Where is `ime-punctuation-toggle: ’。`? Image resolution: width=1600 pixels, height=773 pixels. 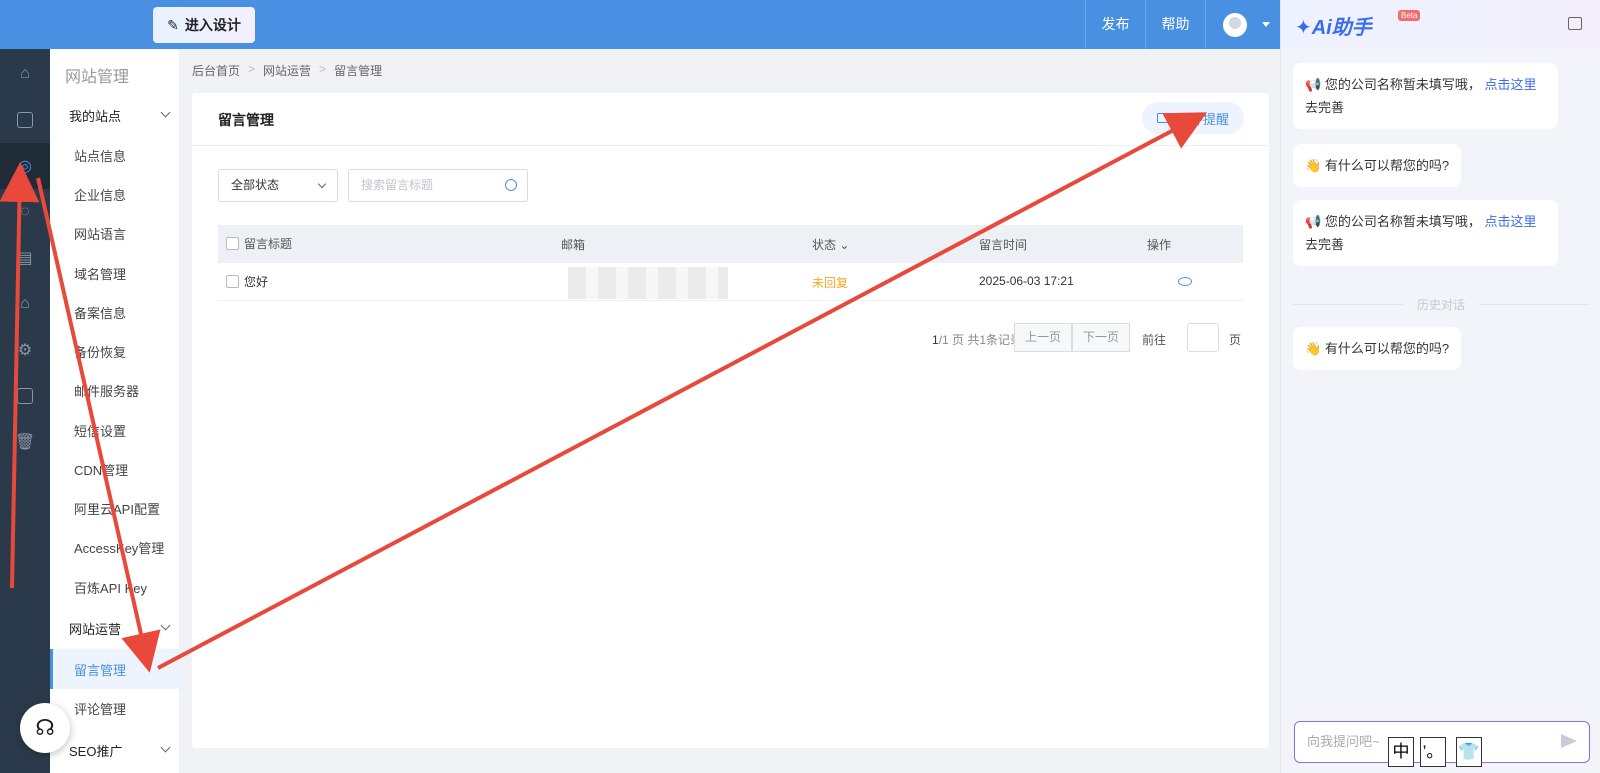
ime-punctuation-toggle: ’。 is located at coordinates (1433, 752).